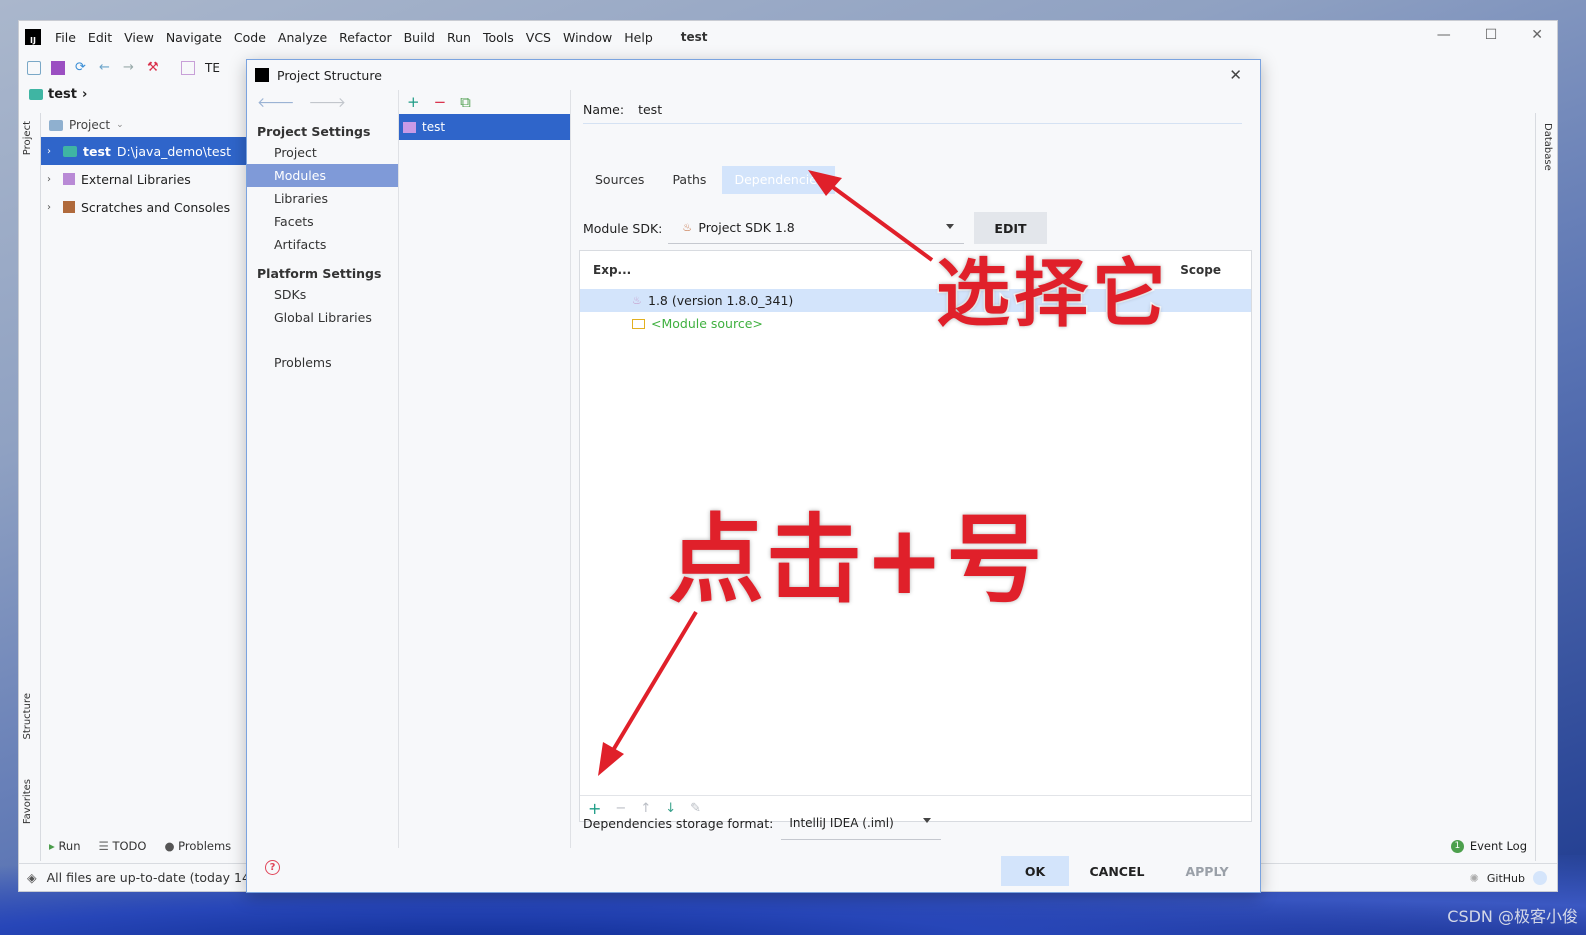  What do you see at coordinates (1444, 35) in the screenshot?
I see `minimize-icon: —` at bounding box center [1444, 35].